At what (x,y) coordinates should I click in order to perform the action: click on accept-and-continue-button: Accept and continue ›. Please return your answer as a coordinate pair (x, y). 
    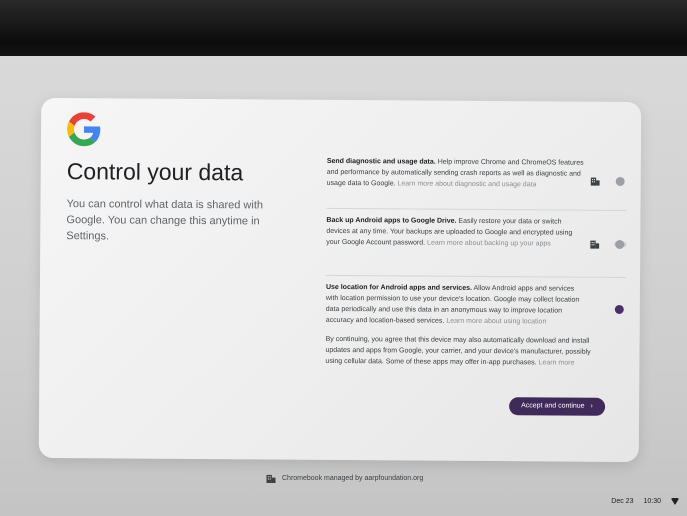
    Looking at the image, I should click on (557, 406).